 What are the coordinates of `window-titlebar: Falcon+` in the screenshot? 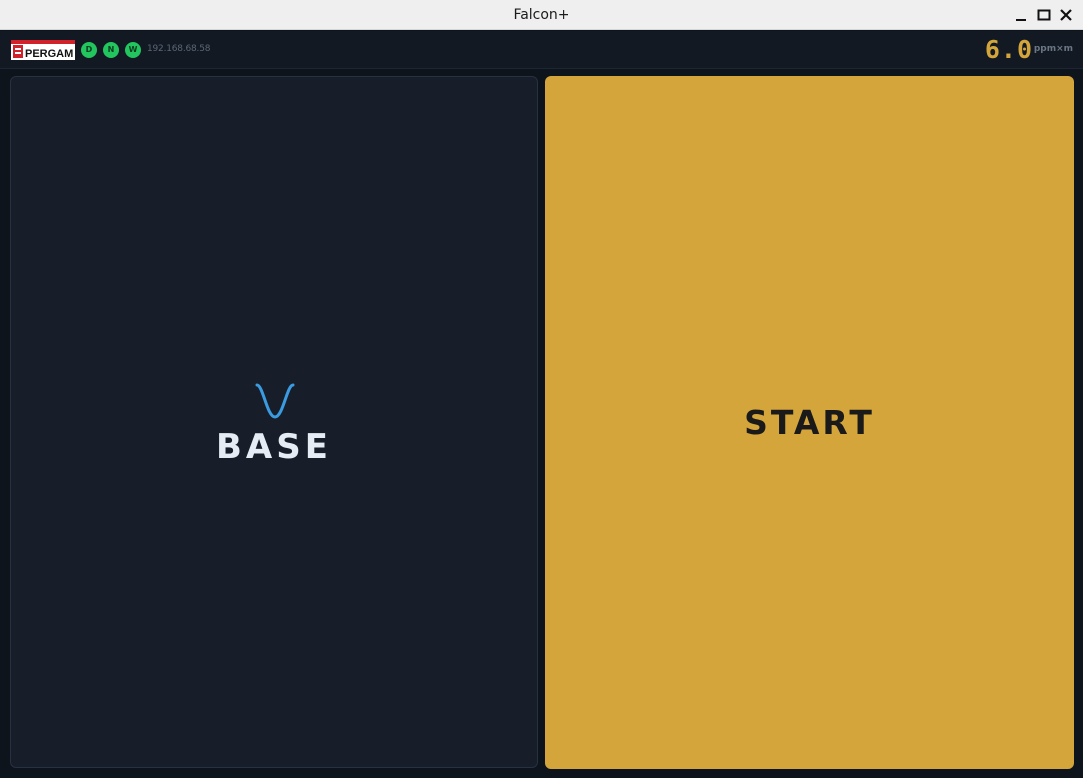 It's located at (541, 15).